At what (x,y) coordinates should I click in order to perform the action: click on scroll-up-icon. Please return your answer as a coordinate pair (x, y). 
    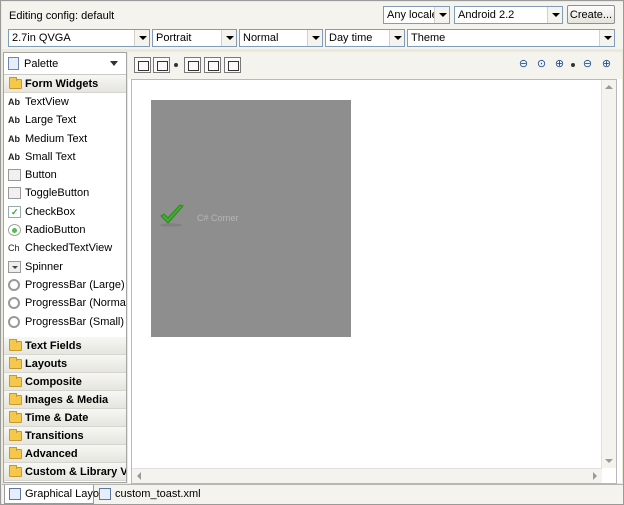
    Looking at the image, I should click on (609, 87).